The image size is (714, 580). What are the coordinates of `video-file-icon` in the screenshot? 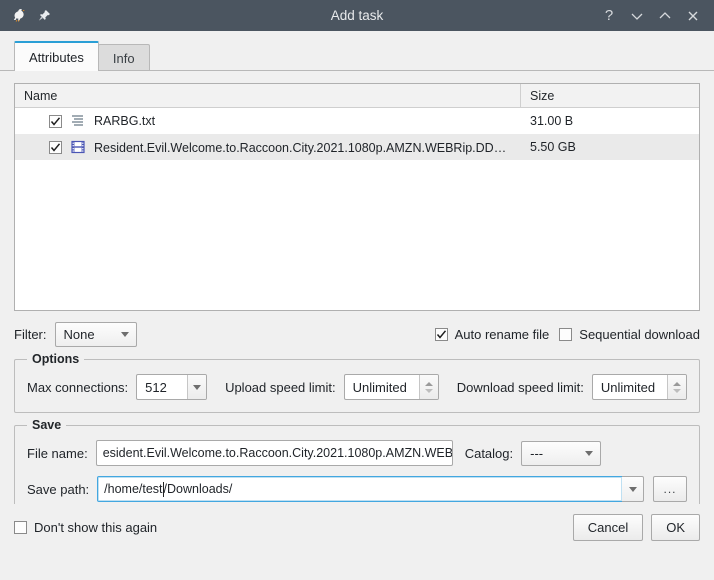 It's located at (78, 147).